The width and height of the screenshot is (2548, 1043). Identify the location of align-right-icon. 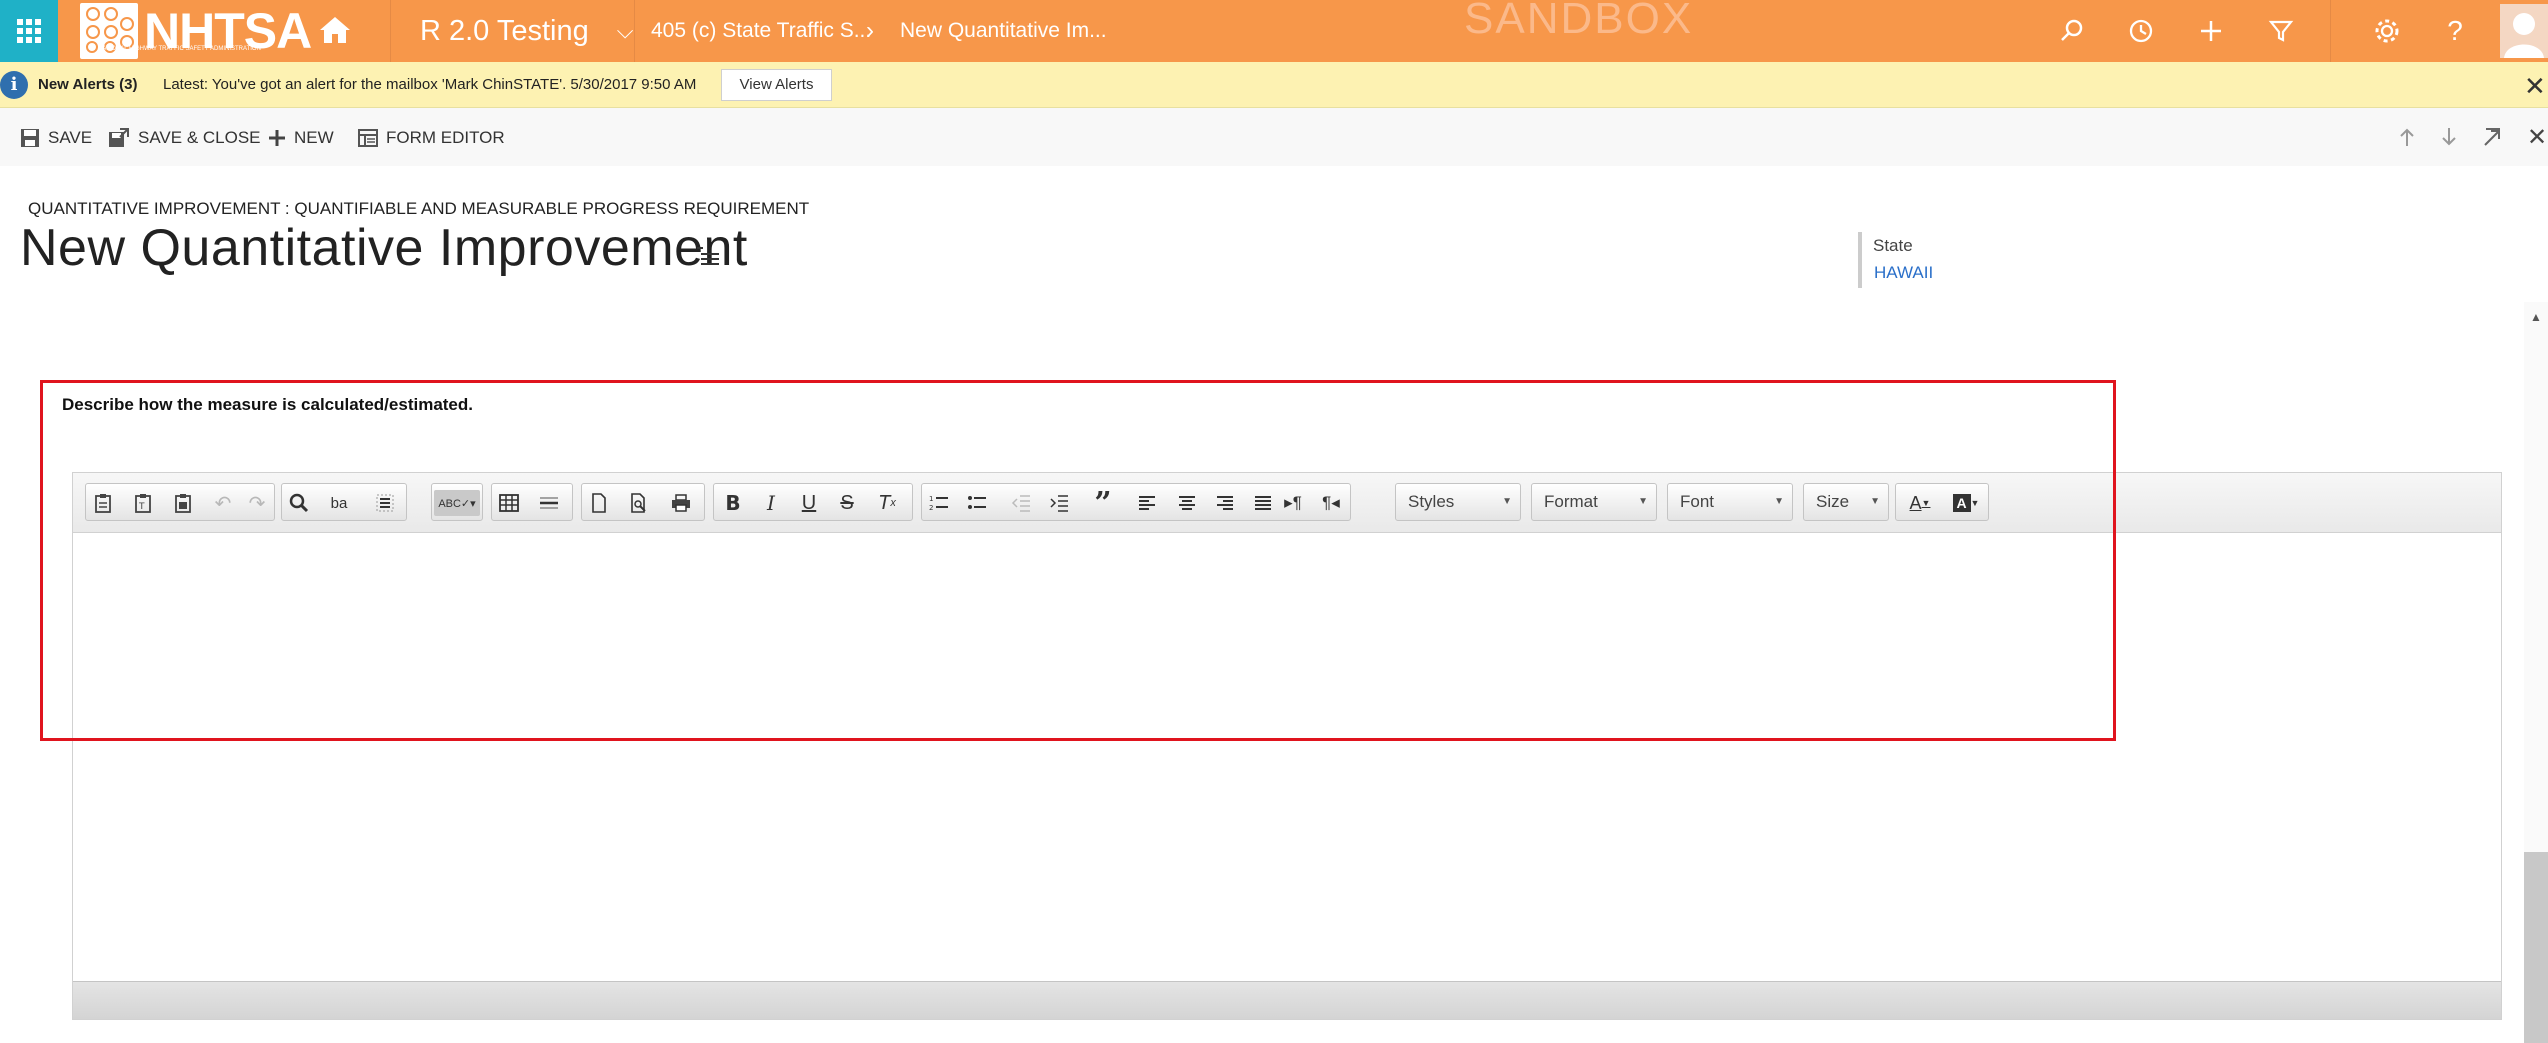
(1225, 503).